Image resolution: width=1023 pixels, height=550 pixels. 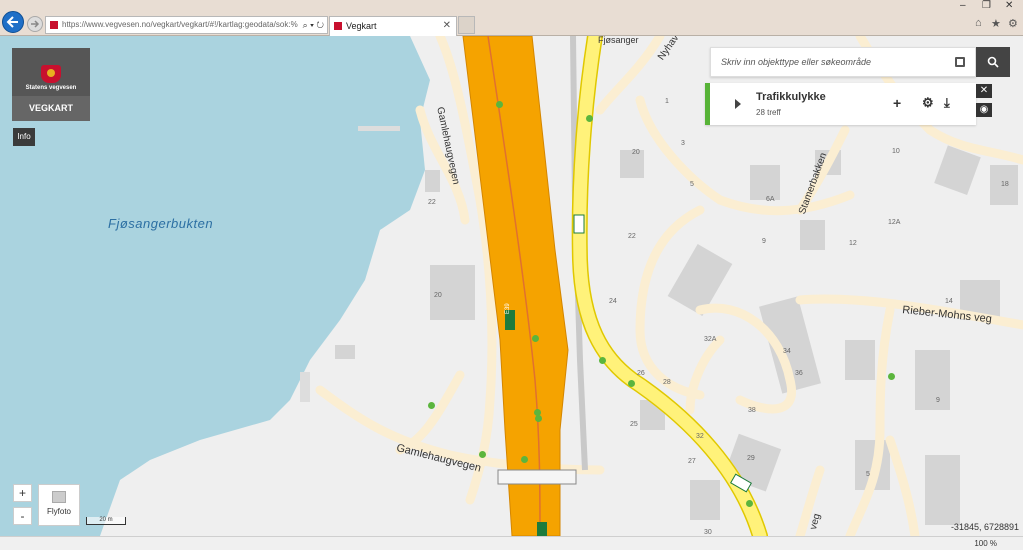 I want to click on layer-item-trafikkulykke: Trafikkulykke 28 treff + ⚙ ⤓, so click(x=840, y=104).